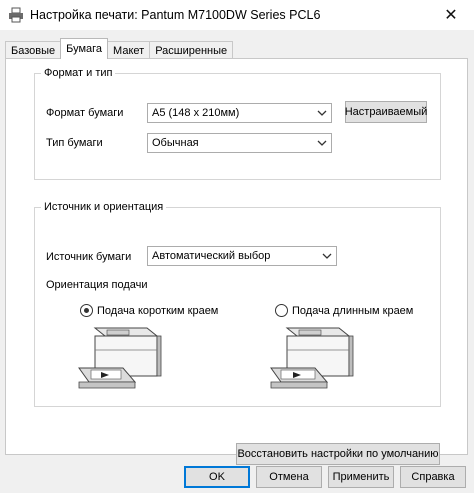 The height and width of the screenshot is (493, 474). I want to click on tab-advanced: Расширенные, so click(191, 50).